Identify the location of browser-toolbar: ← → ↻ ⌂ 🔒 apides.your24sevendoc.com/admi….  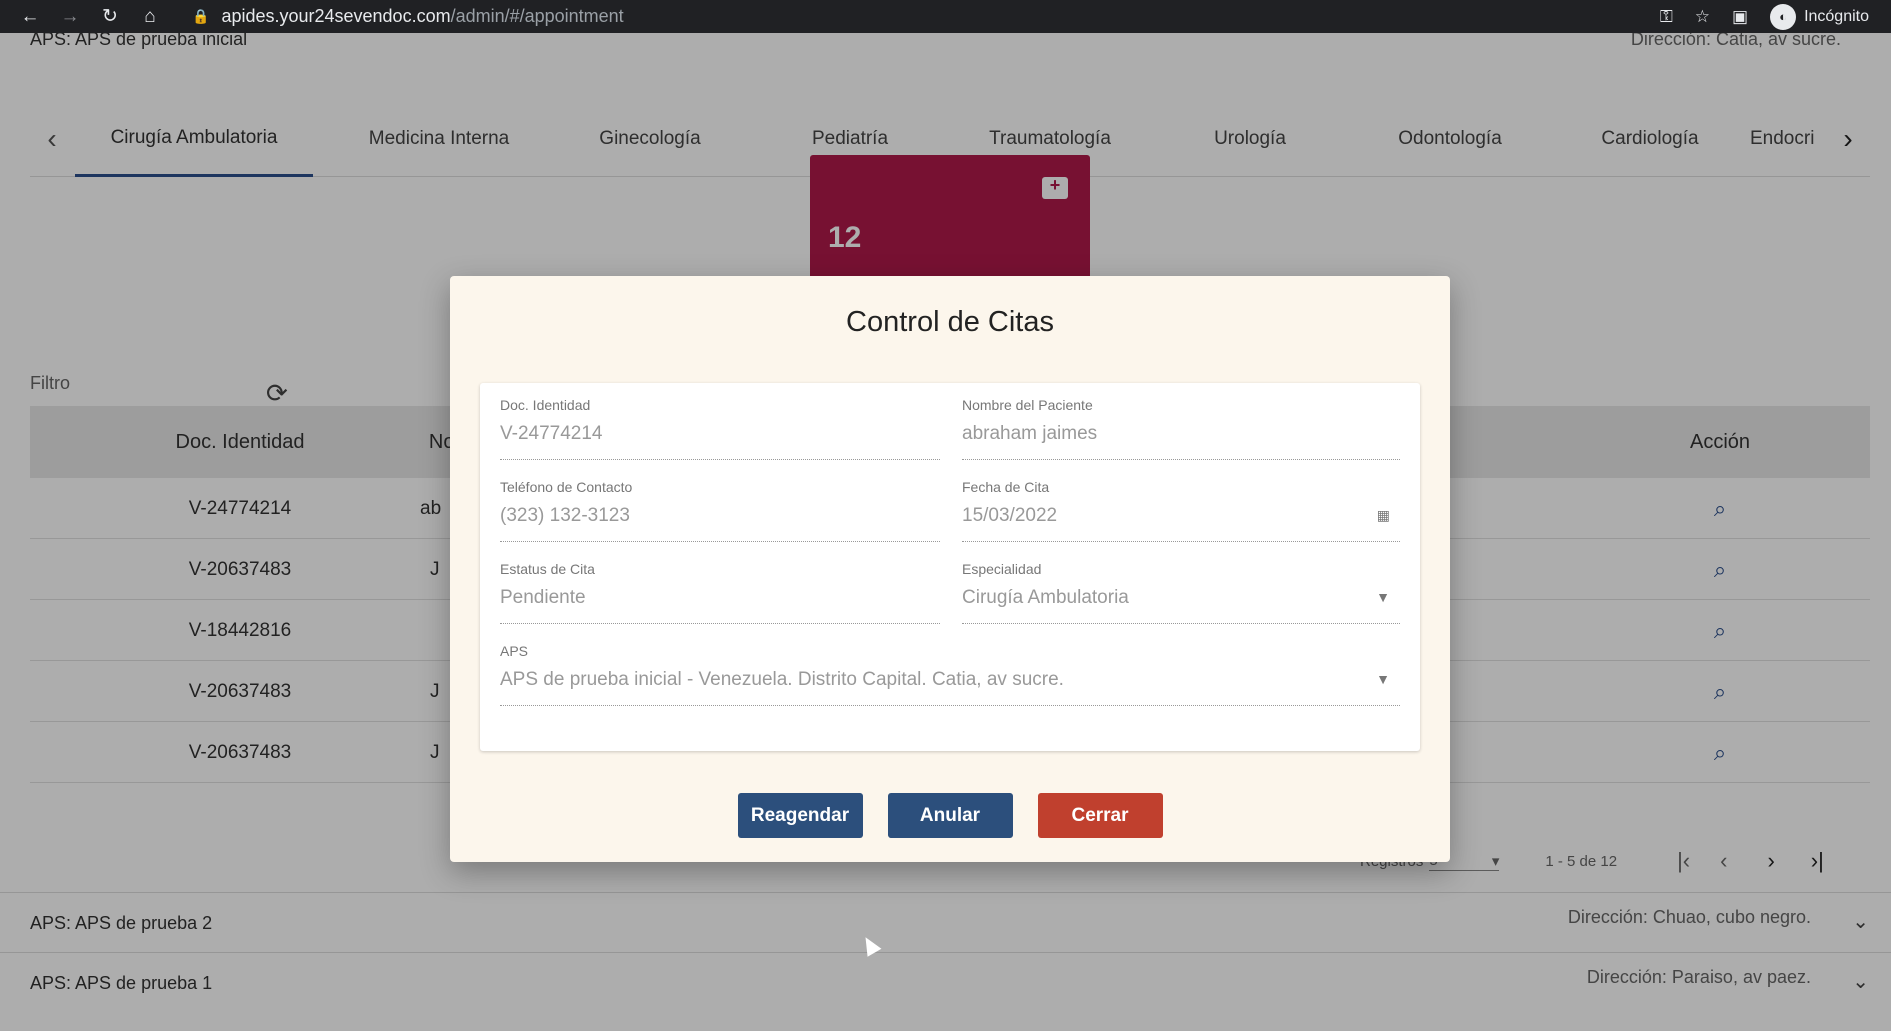
(945, 16).